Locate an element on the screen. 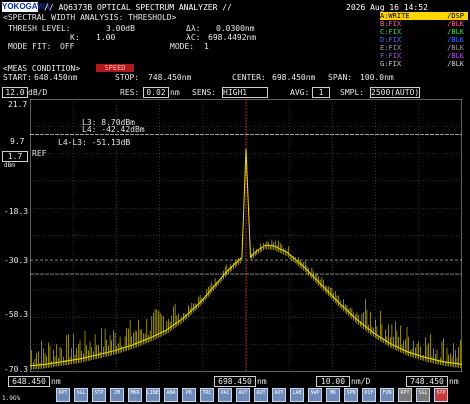 The height and width of the screenshot is (404, 470). stop-unit: nm is located at coordinates (454, 381).